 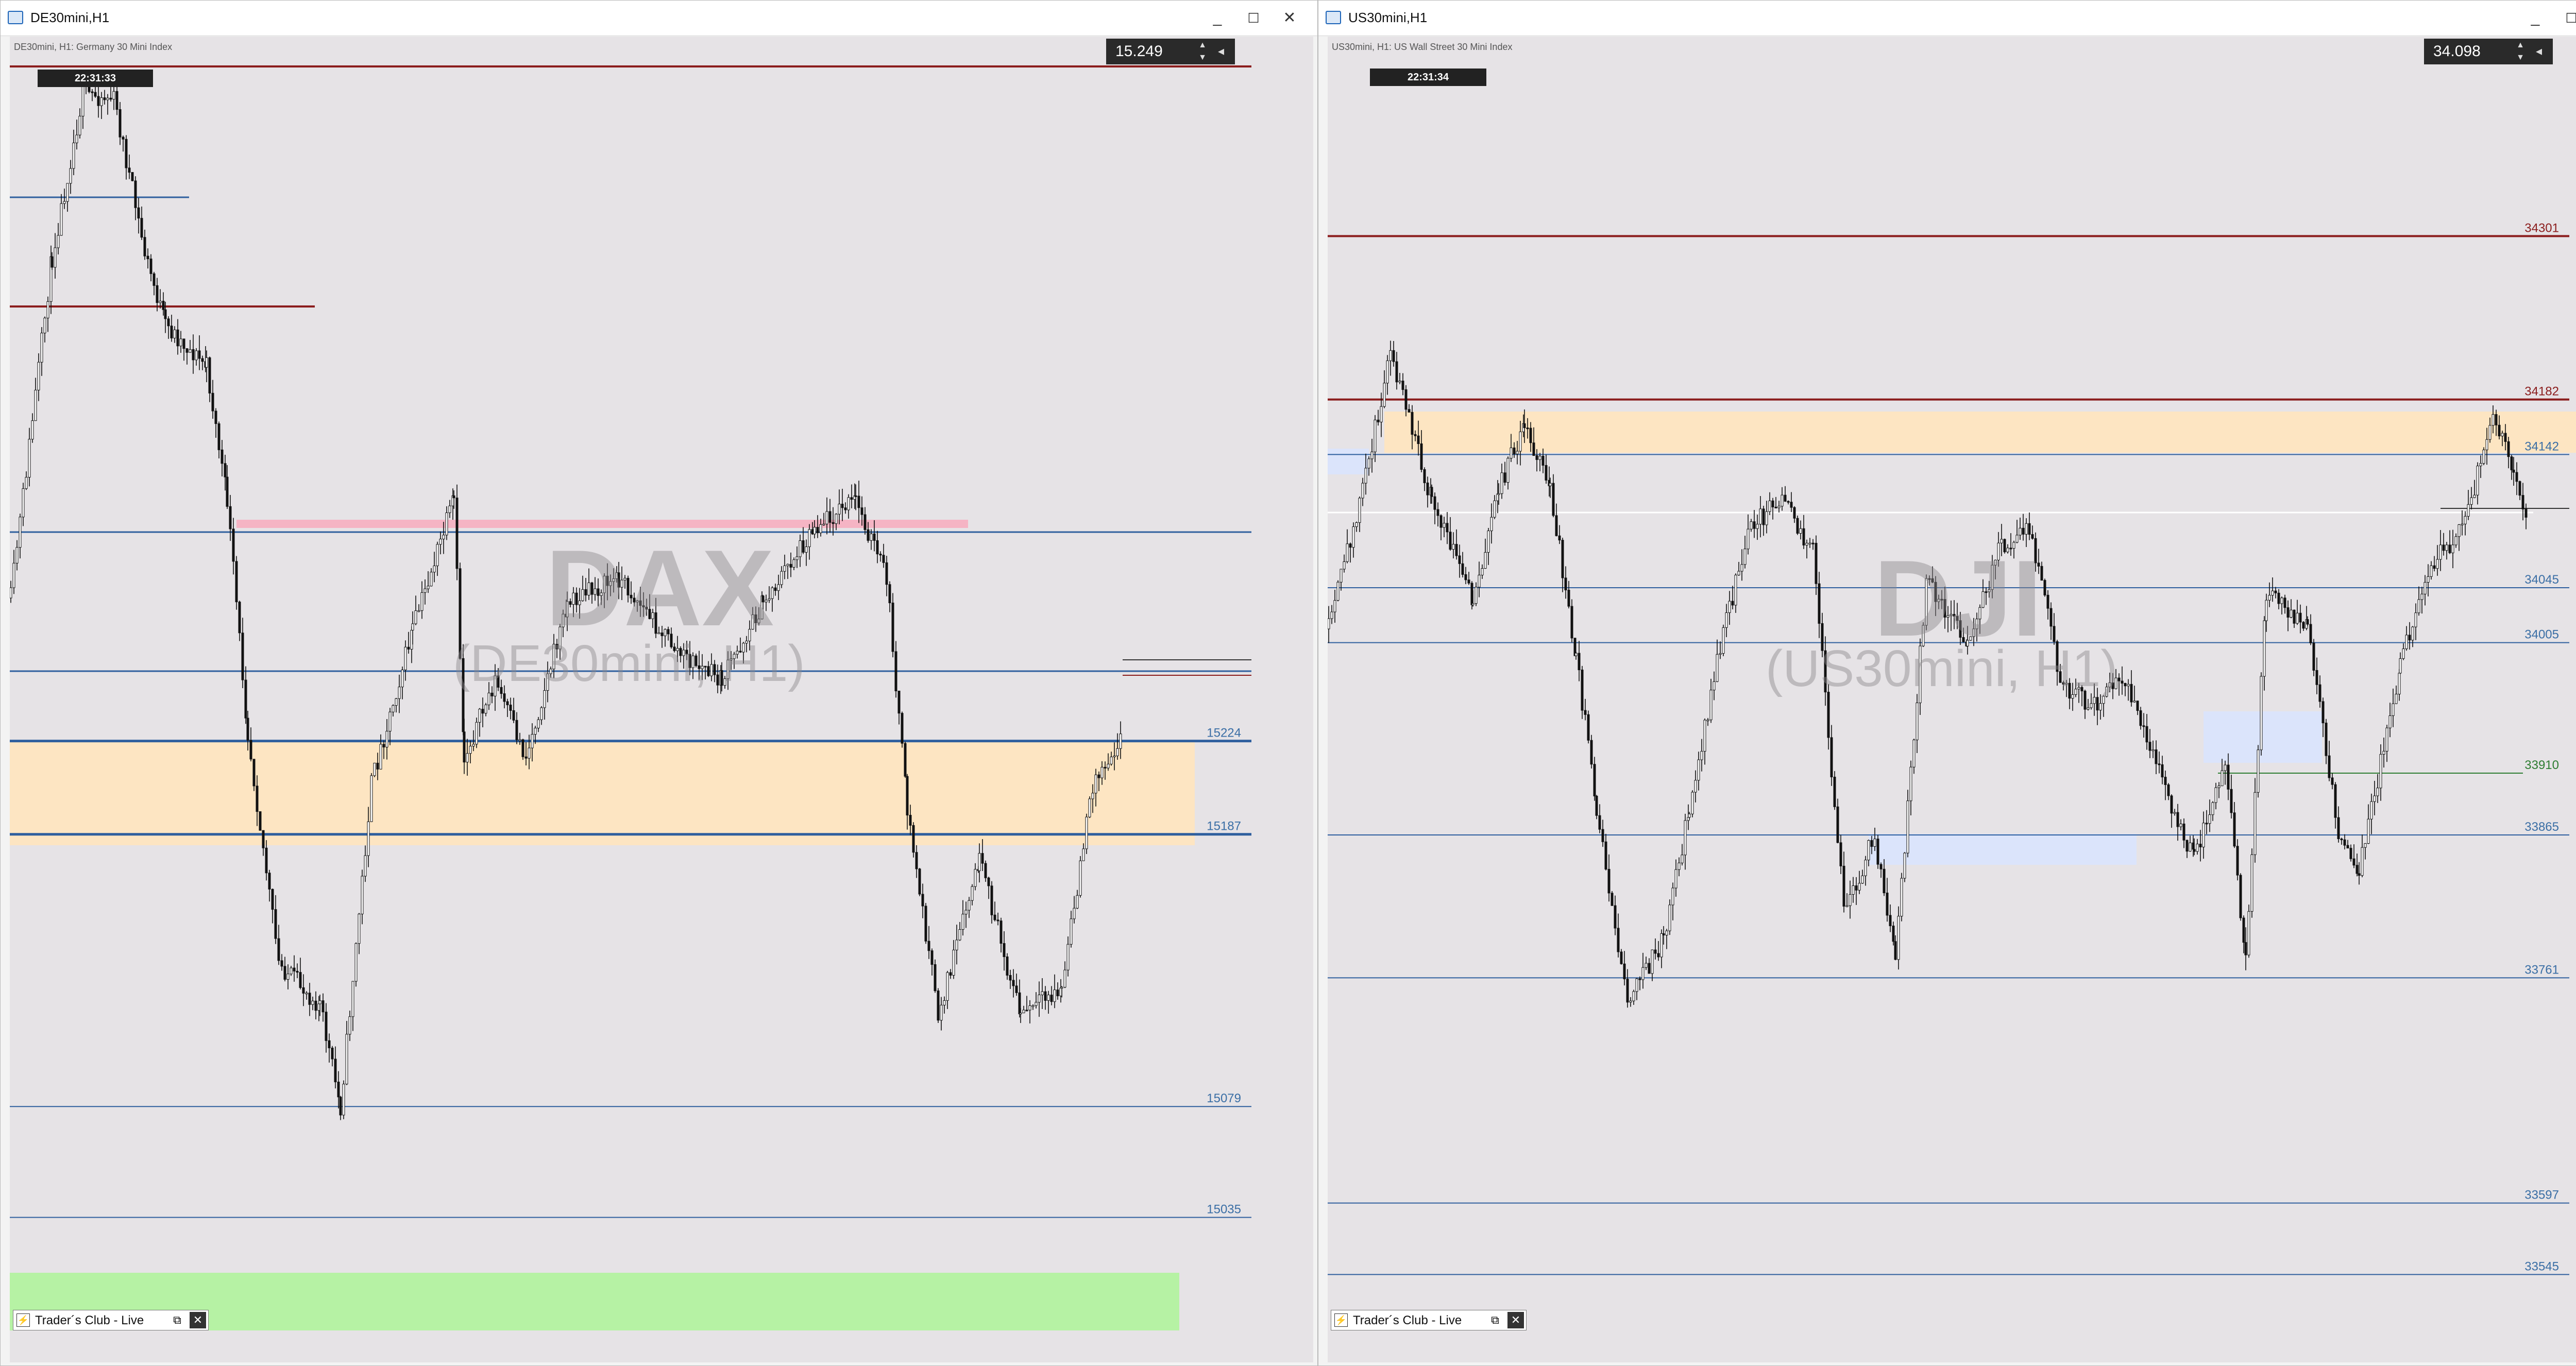 I want to click on title-bar: DE30mini,H1 _ ☐ ✕, so click(x=659, y=18).